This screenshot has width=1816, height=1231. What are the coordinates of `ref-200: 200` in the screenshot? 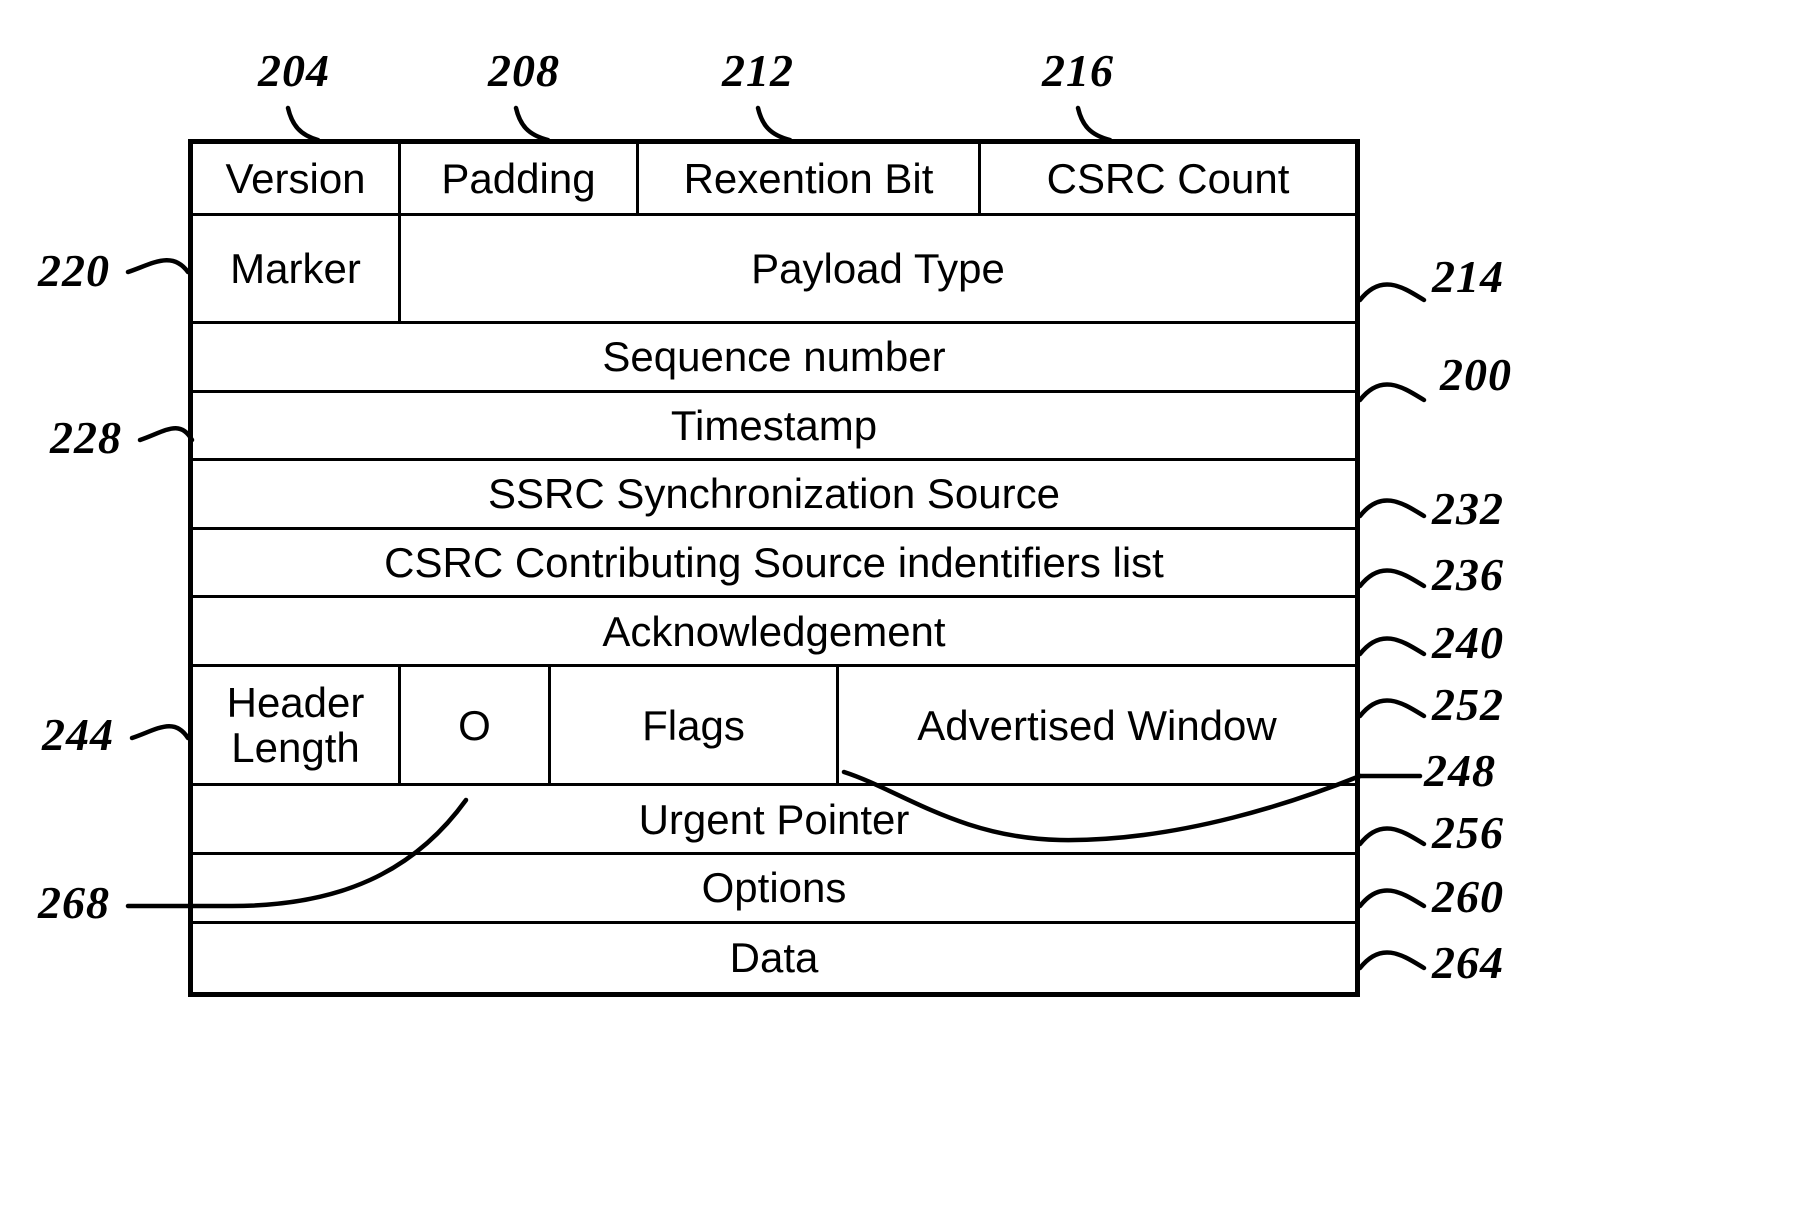 It's located at (1476, 374).